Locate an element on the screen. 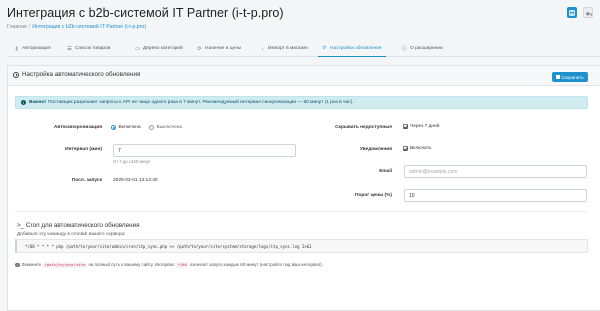 The width and height of the screenshot is (600, 311). refresh-icon: ⟳ is located at coordinates (324, 48).